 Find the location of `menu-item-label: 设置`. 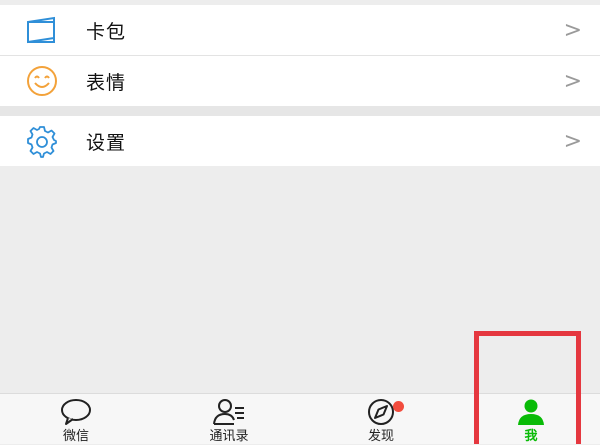

menu-item-label: 设置 is located at coordinates (106, 142).